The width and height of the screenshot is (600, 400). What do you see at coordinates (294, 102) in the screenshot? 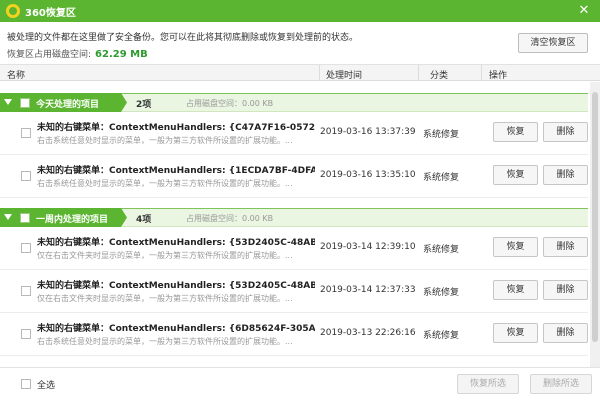
I see `group-today: 今天处理的项目 2项 占用磁盘空间：0.00 KB` at bounding box center [294, 102].